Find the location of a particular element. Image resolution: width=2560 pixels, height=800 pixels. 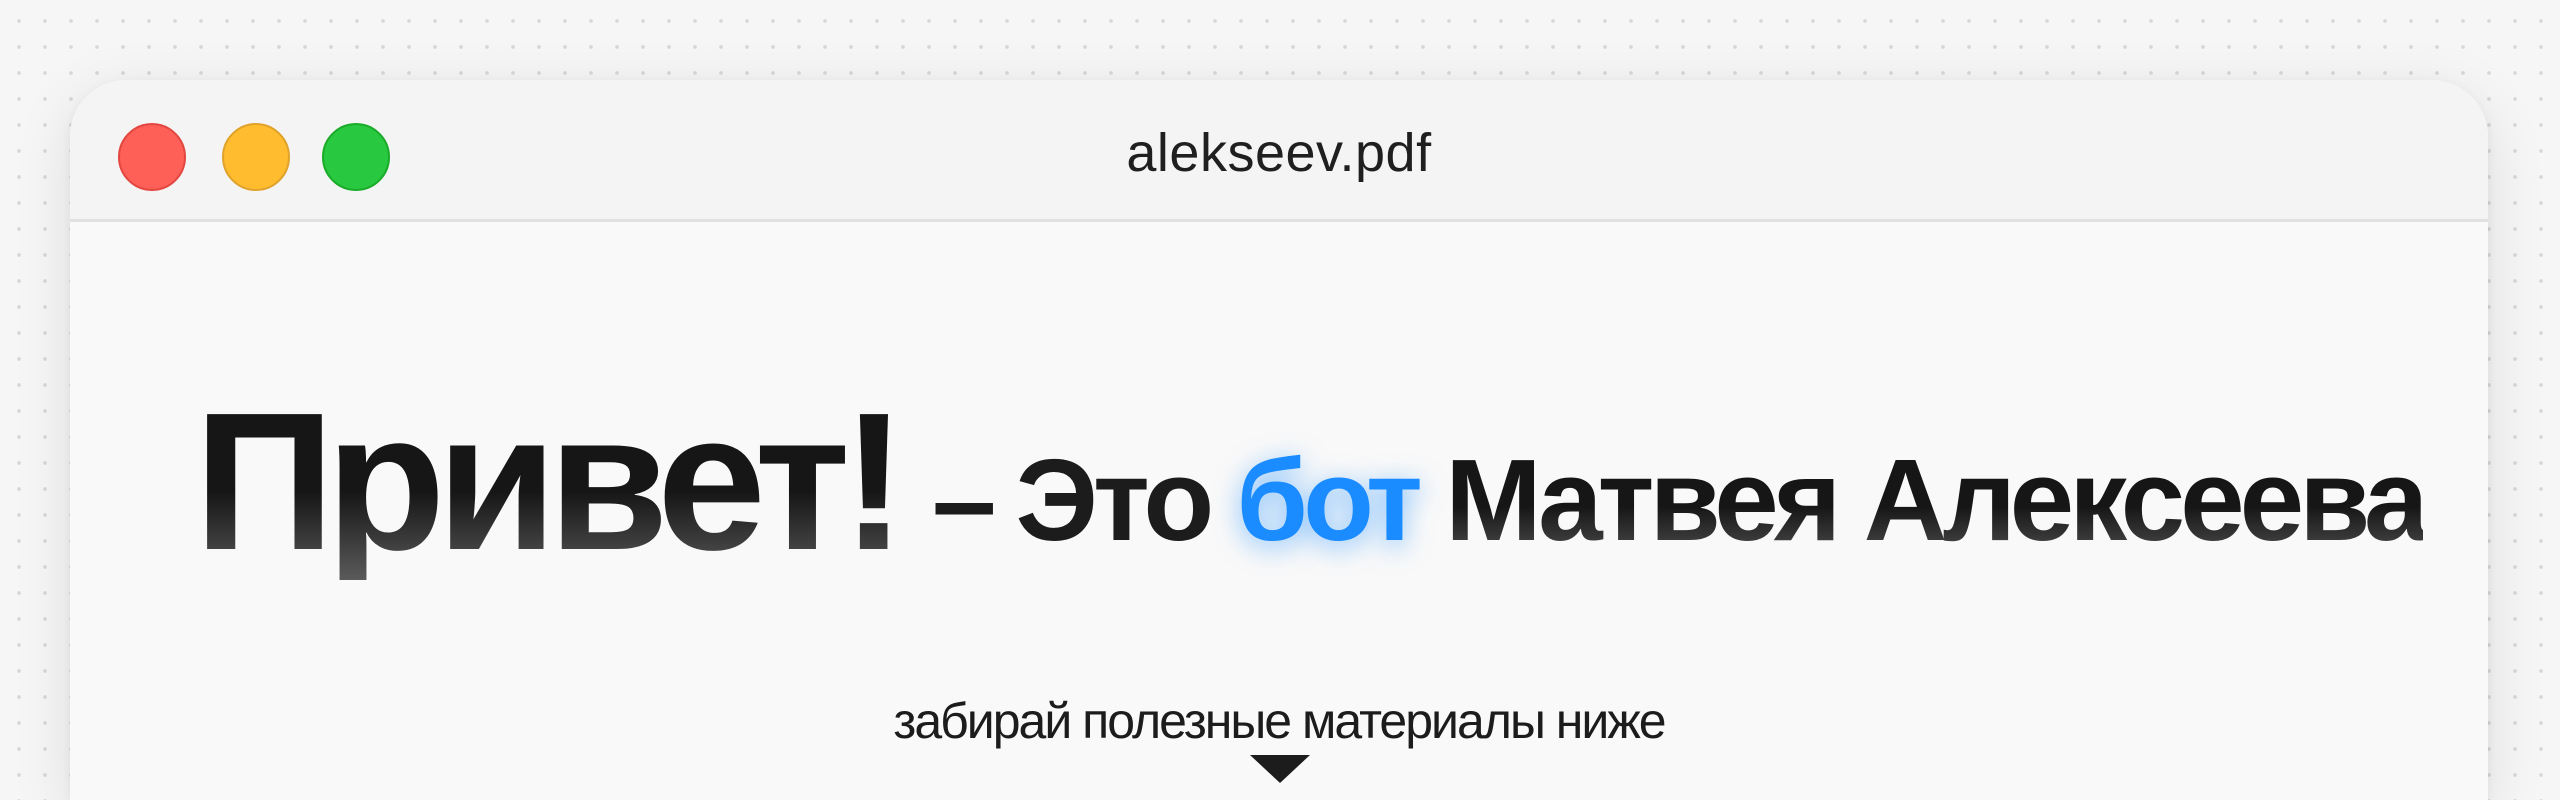

tagline-after: Матвея Алексеева is located at coordinates (1936, 500).